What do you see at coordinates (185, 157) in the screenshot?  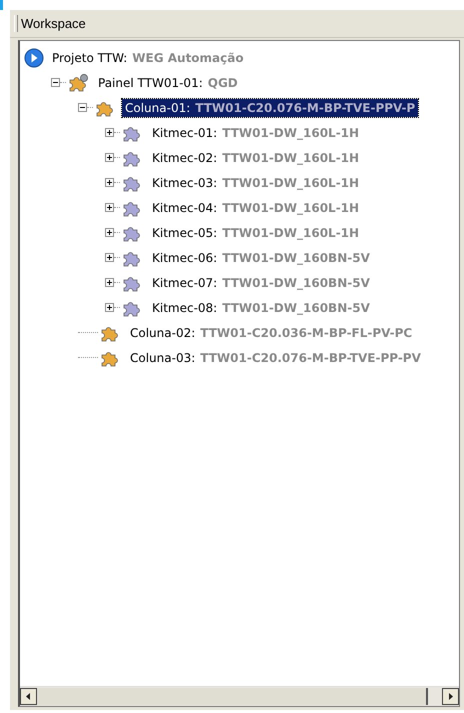 I see `item-label: Kitmec-02:` at bounding box center [185, 157].